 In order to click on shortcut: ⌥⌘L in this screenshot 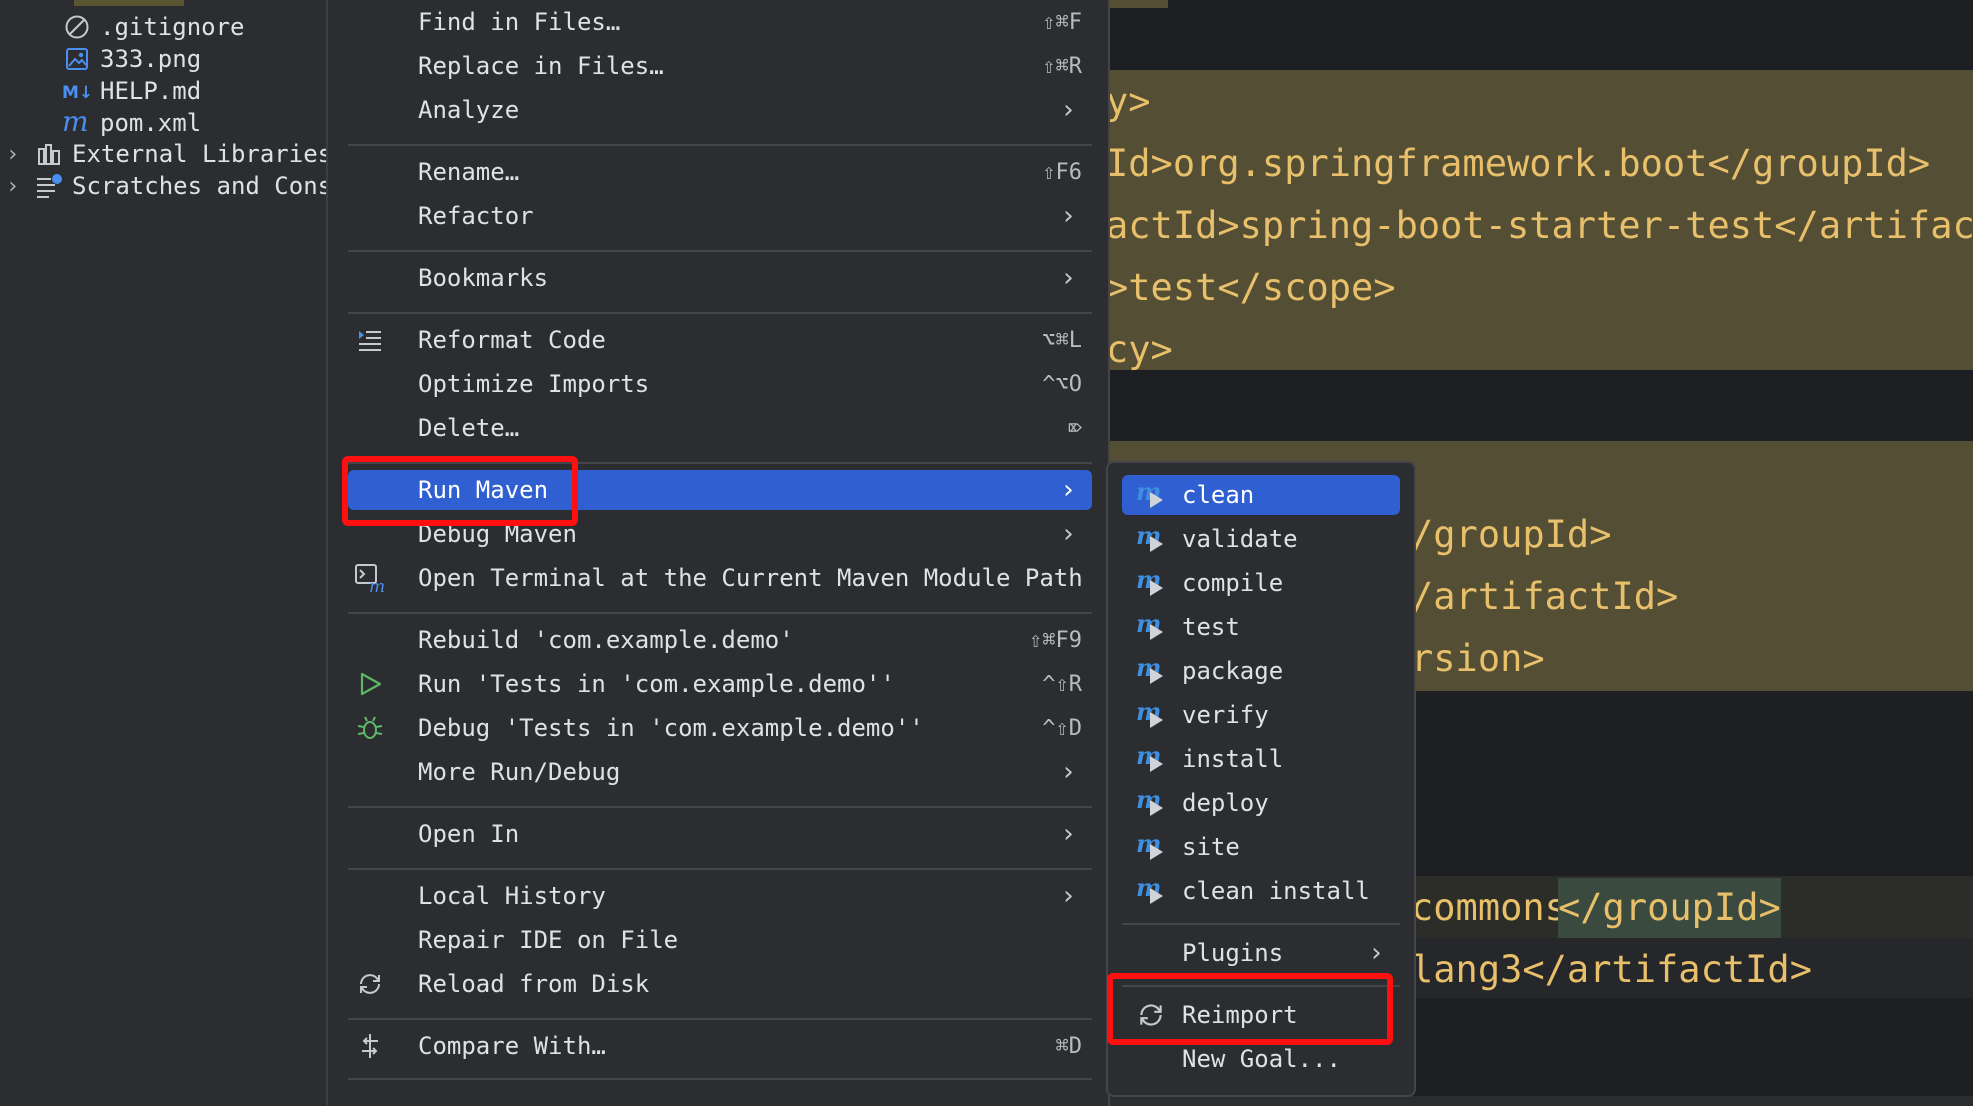, I will do `click(1062, 340)`.